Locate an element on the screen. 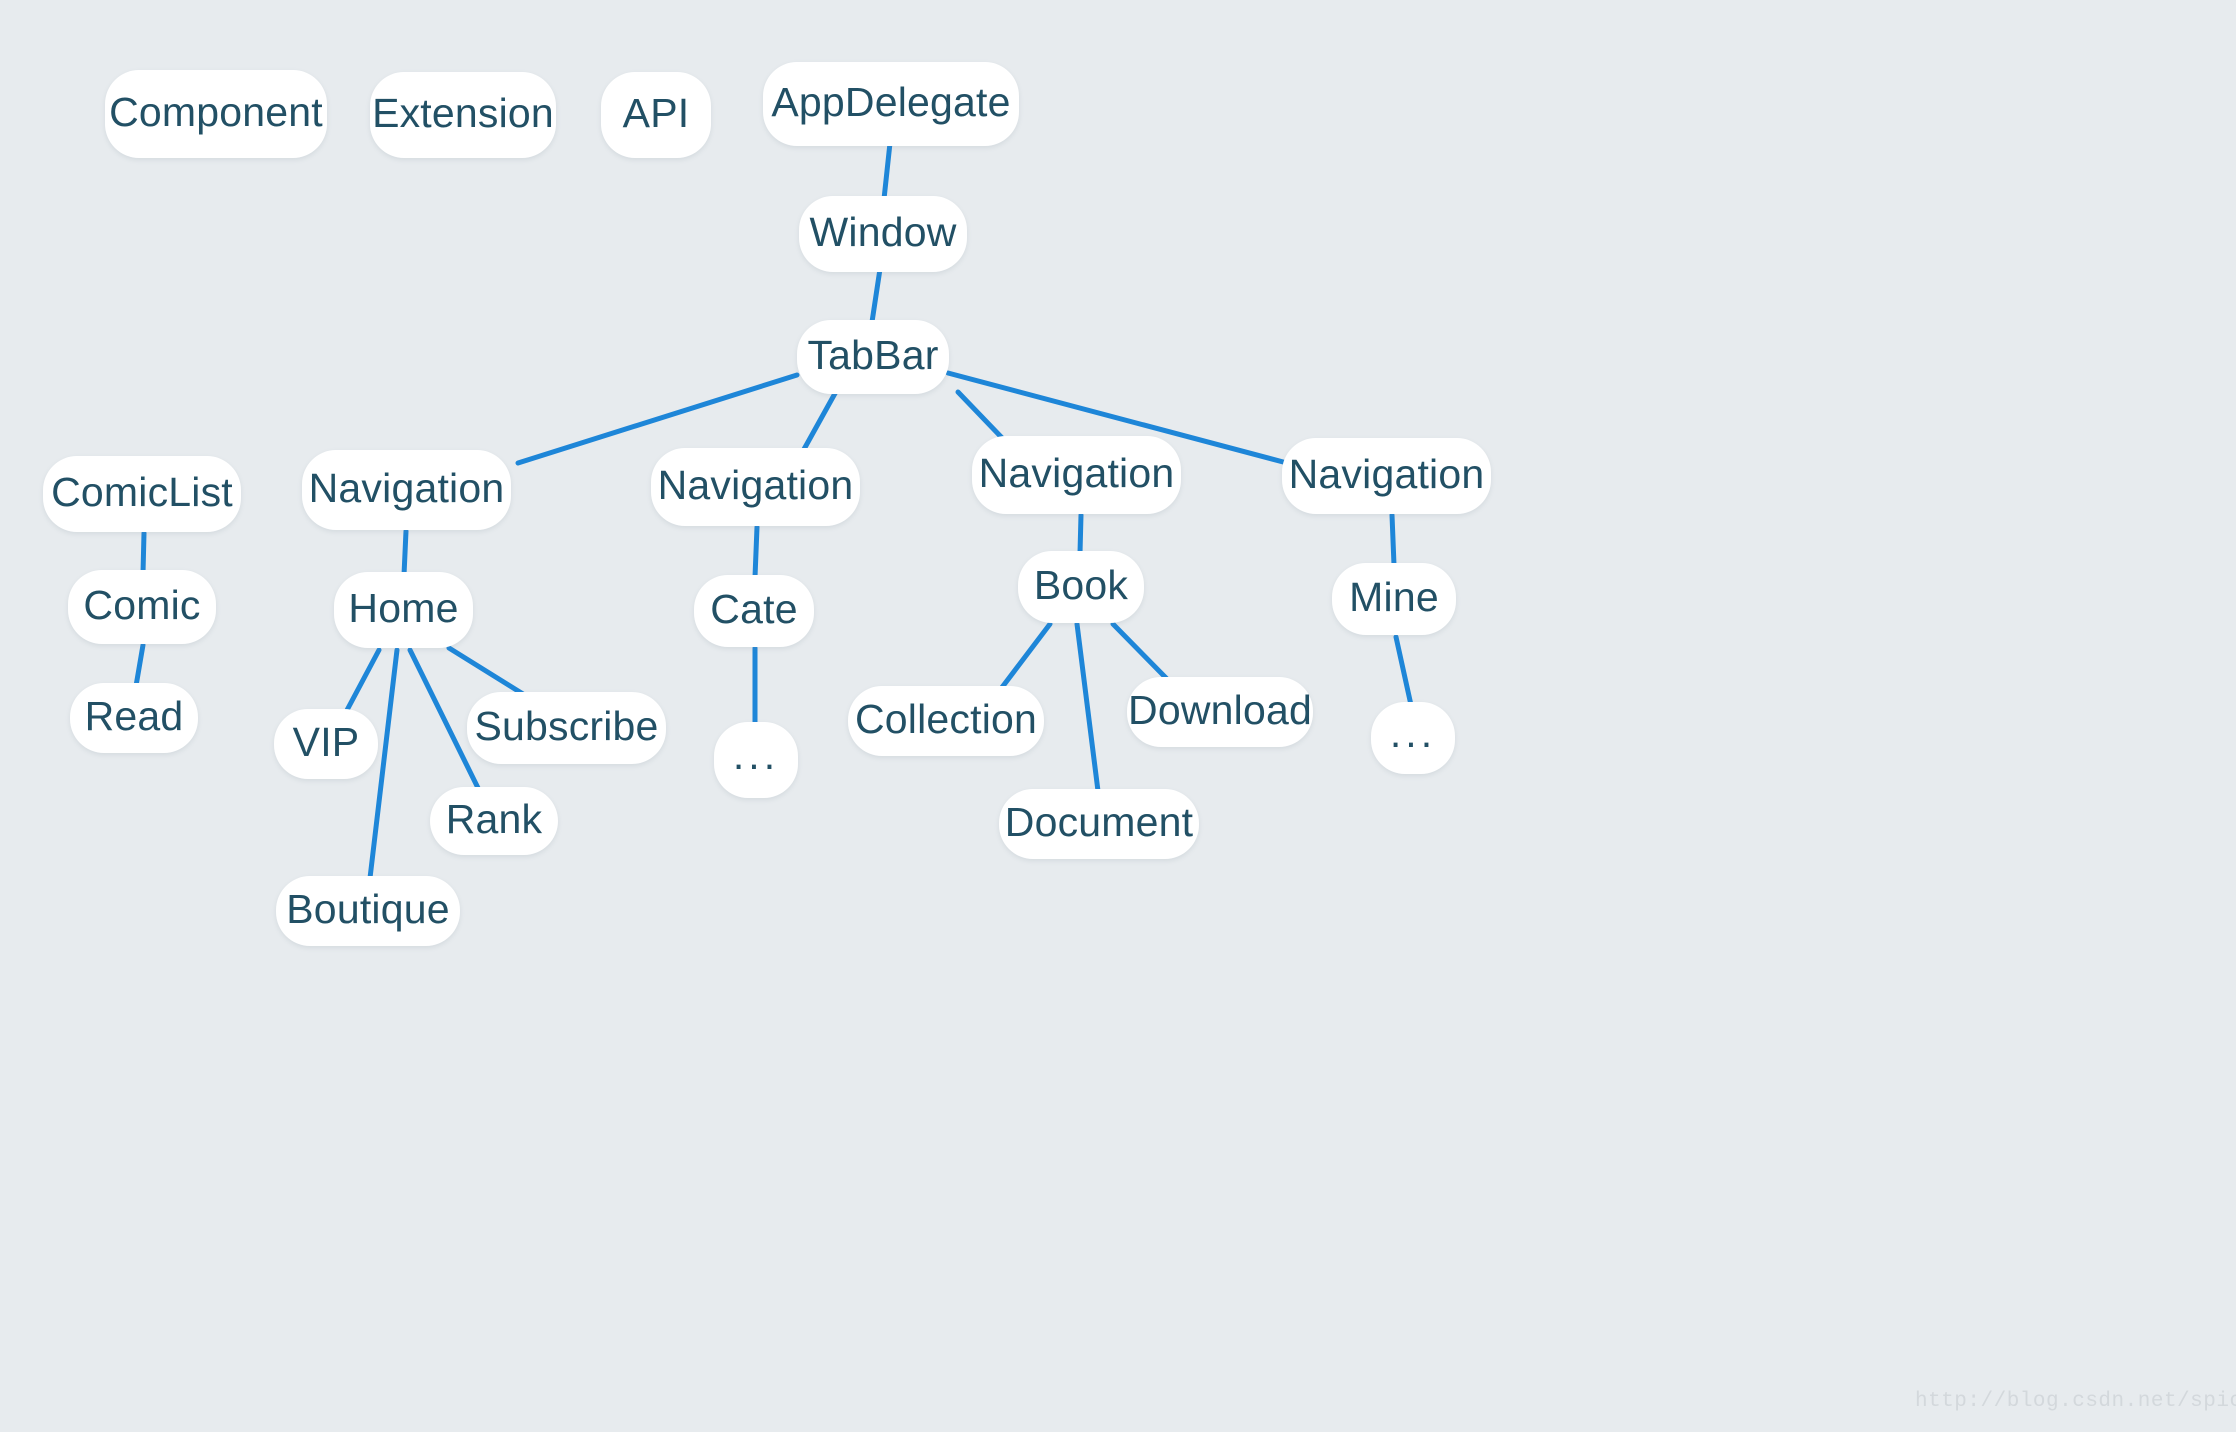  node-label-nav3: Navigation is located at coordinates (1076, 473).